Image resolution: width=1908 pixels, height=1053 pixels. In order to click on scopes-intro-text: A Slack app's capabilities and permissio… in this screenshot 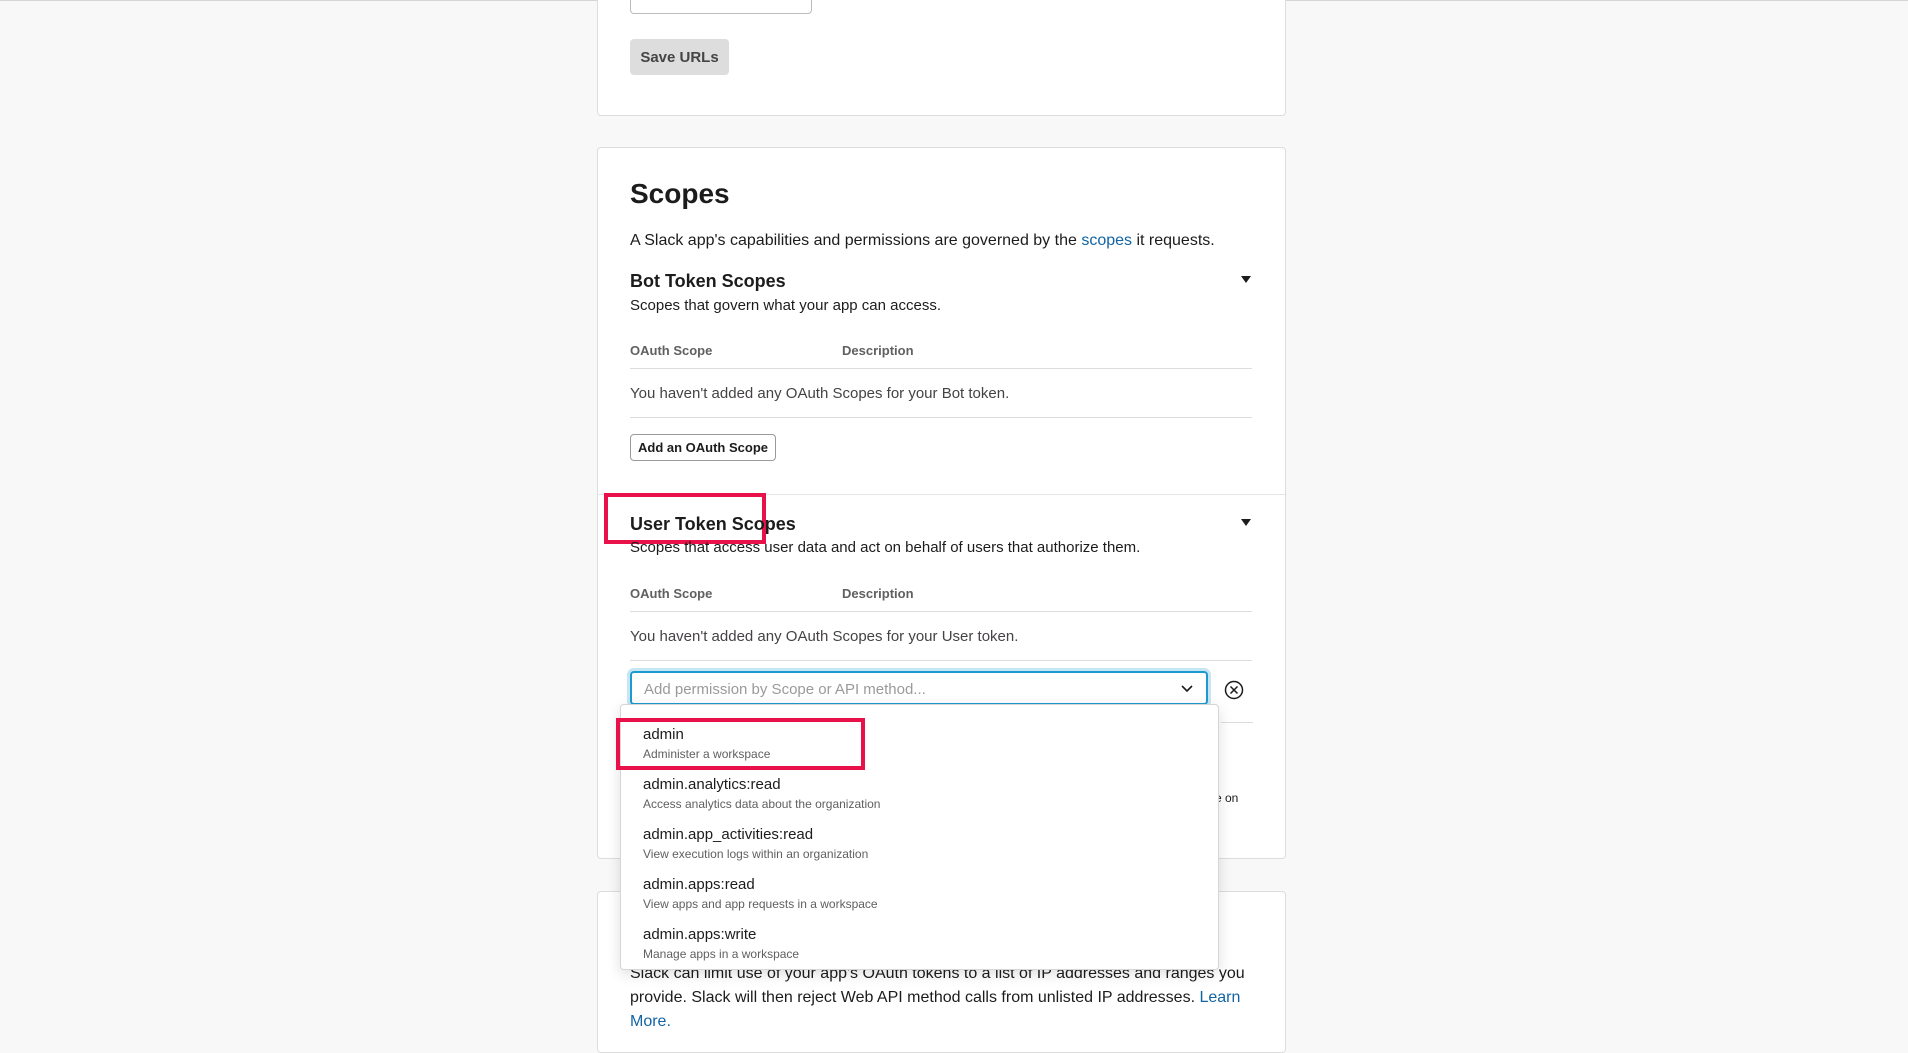, I will do `click(856, 240)`.